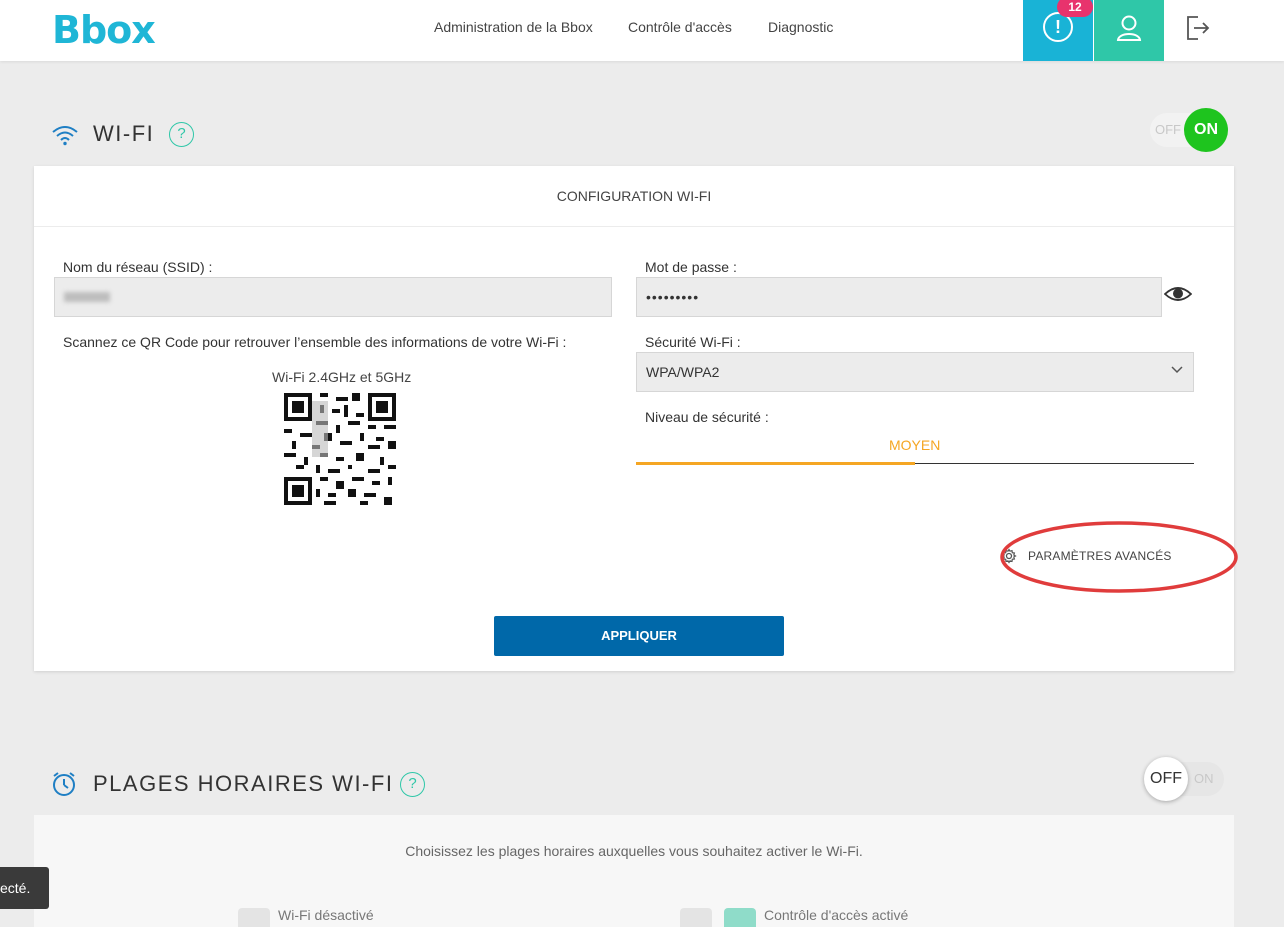 The height and width of the screenshot is (927, 1284). Describe the element at coordinates (691, 267) in the screenshot. I see `password-label: Mot de passe :` at that location.